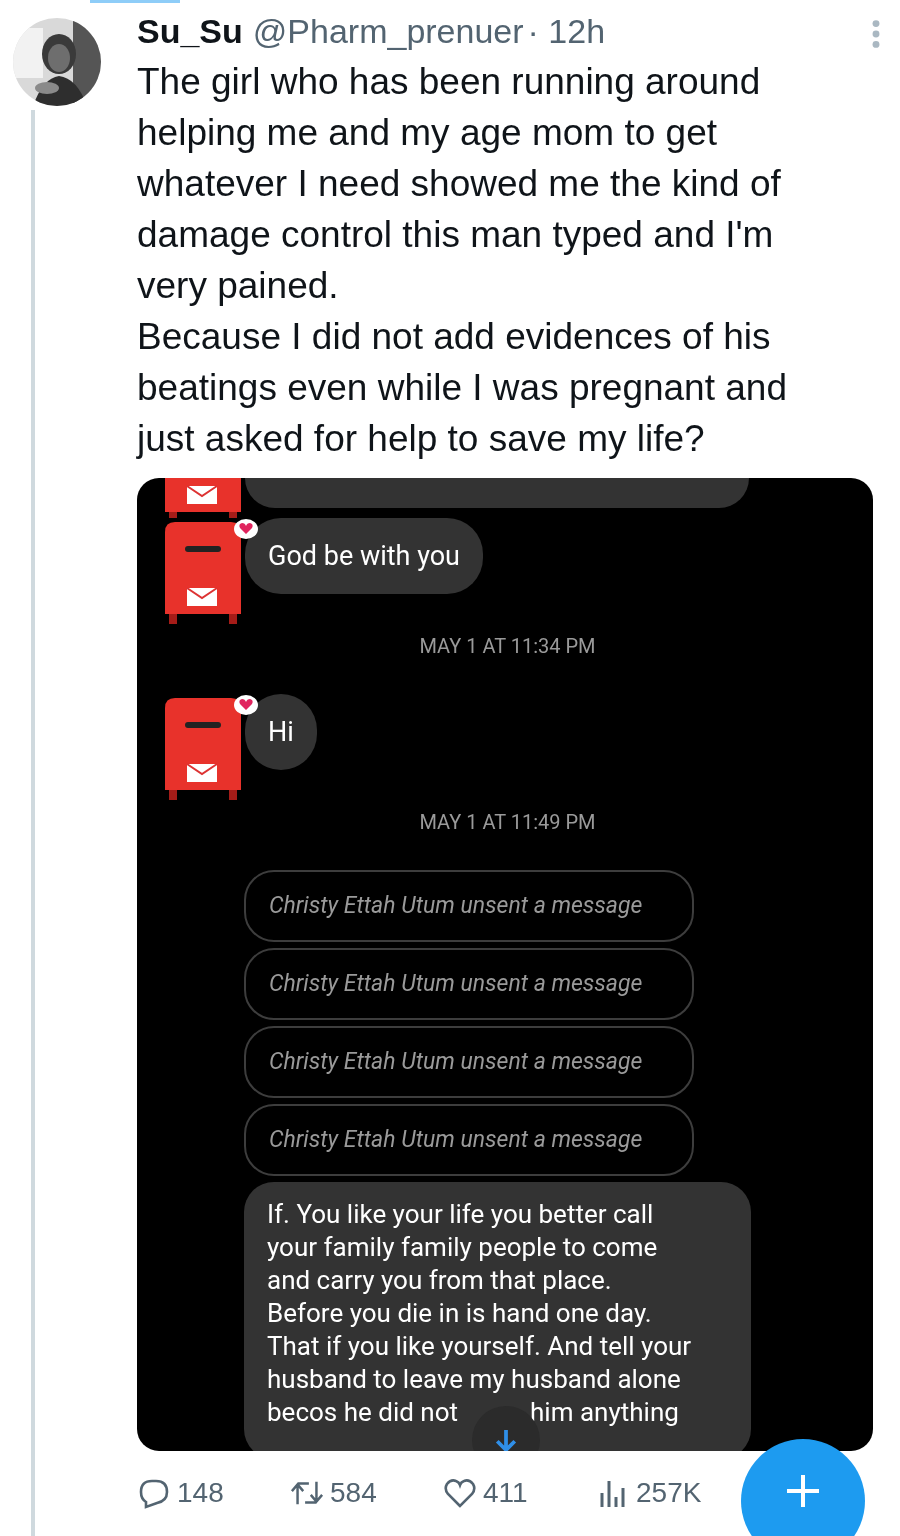 The width and height of the screenshot is (900, 1536). What do you see at coordinates (364, 555) in the screenshot?
I see `message-bubble: God be with you` at bounding box center [364, 555].